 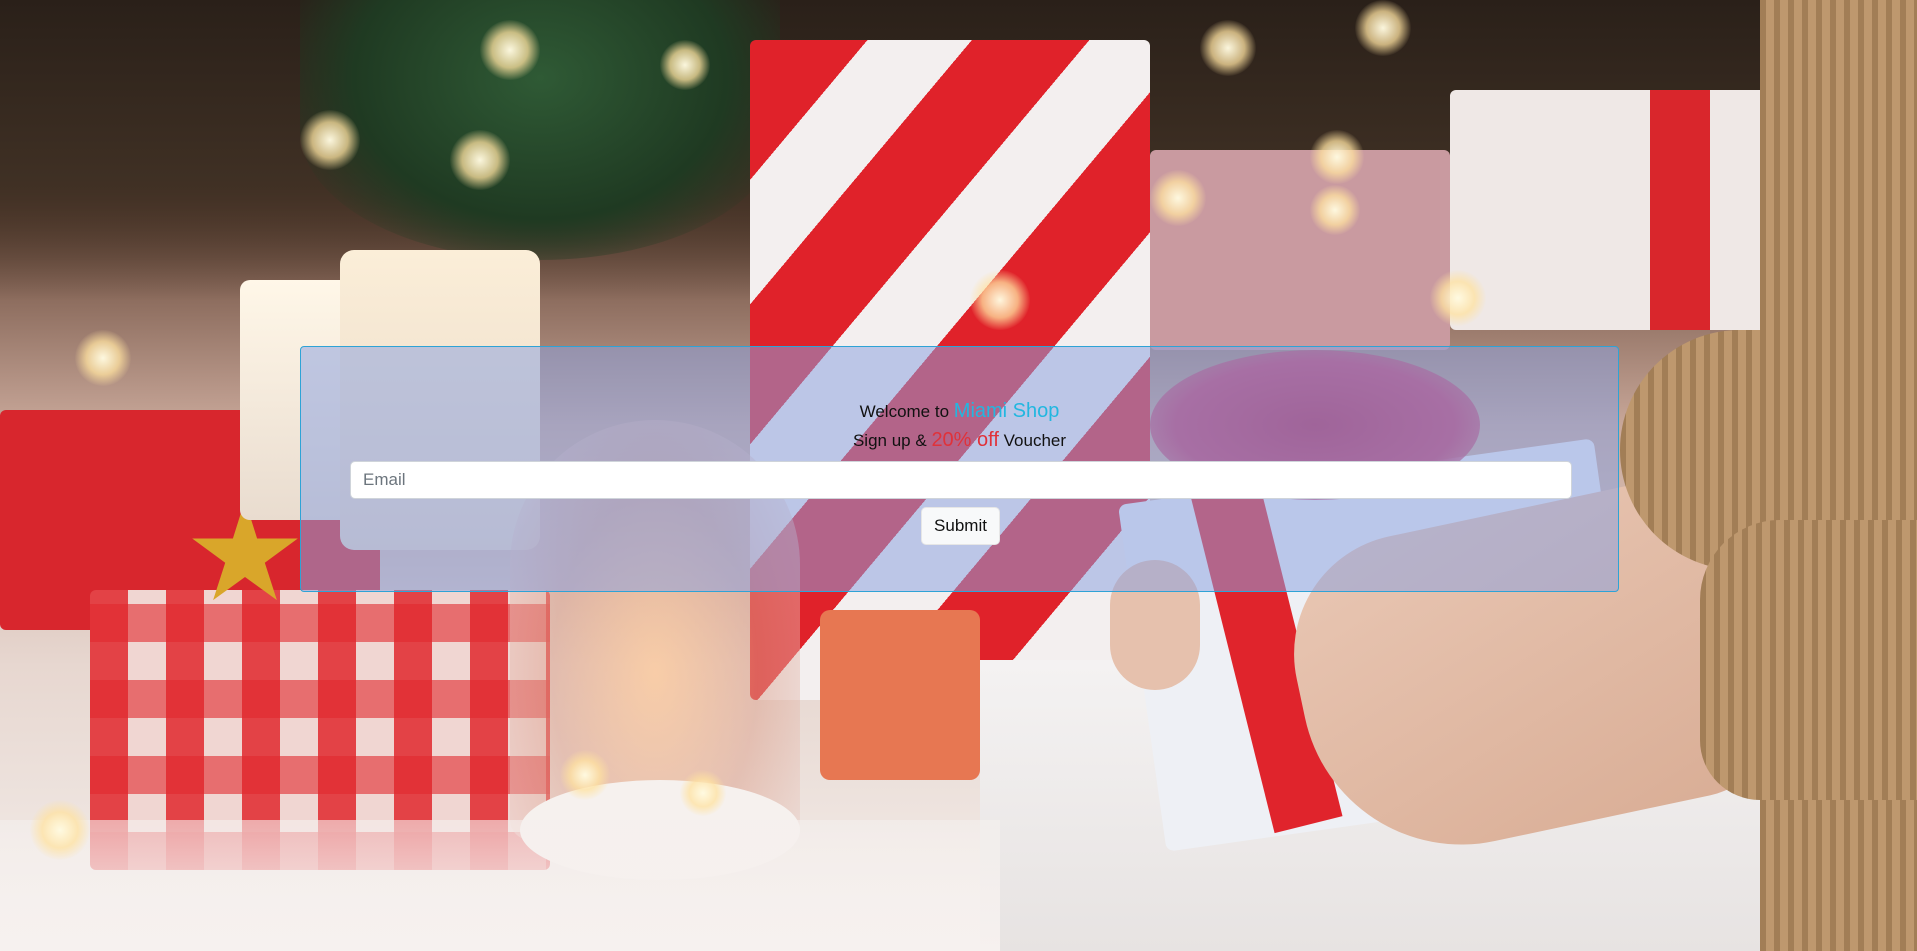 What do you see at coordinates (889, 440) in the screenshot?
I see `signup-prefix: Sign up &` at bounding box center [889, 440].